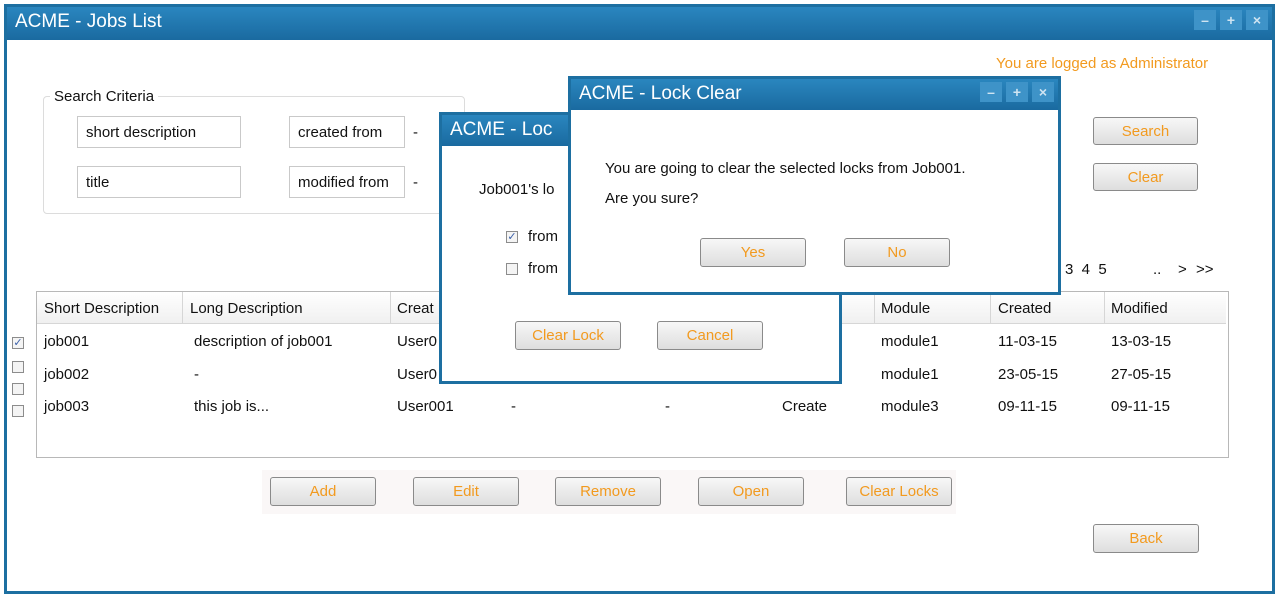 This screenshot has height=594, width=1279. What do you see at coordinates (910, 341) in the screenshot?
I see `row1-module: module1` at bounding box center [910, 341].